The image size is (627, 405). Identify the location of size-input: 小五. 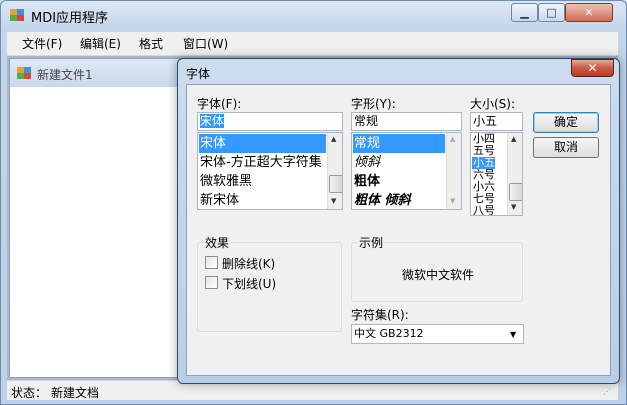
(496, 121).